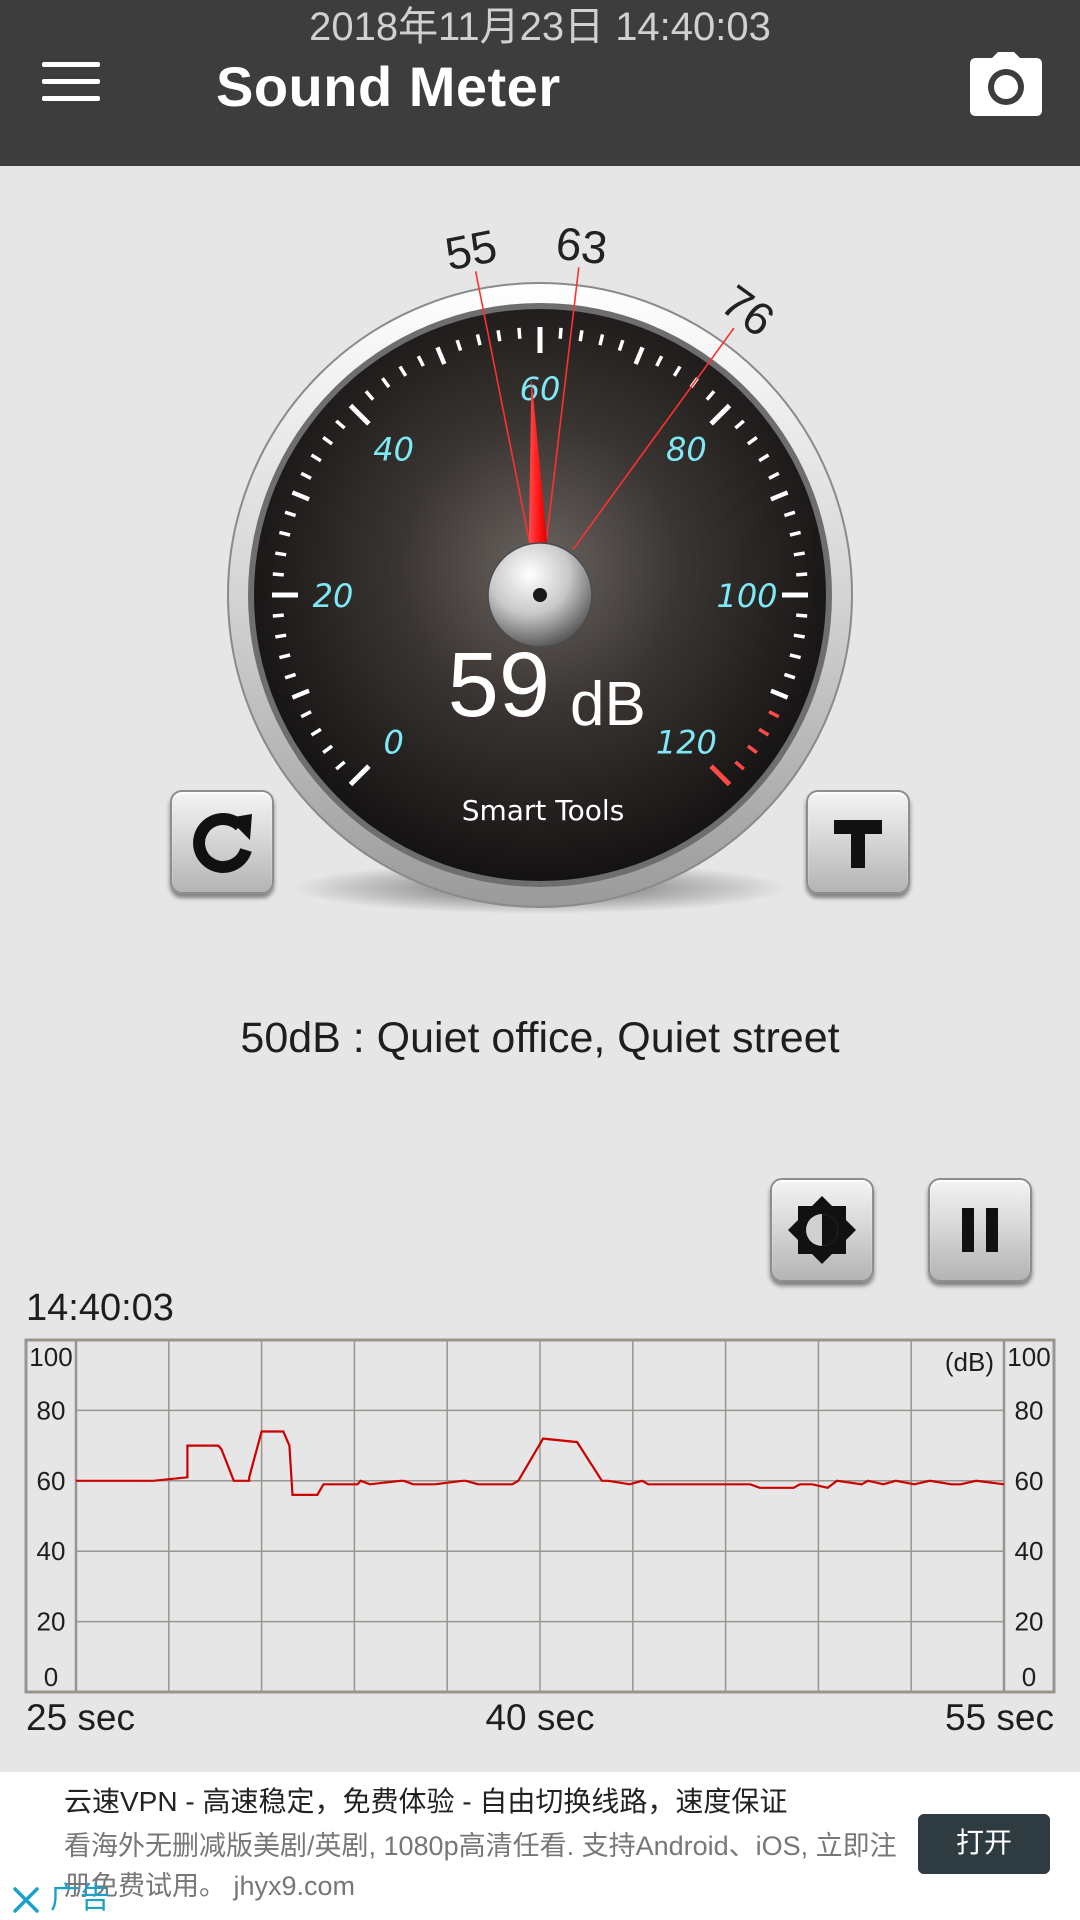 The image size is (1080, 1920). I want to click on status-datetime: 2018年11月23日 14:40:03, so click(540, 27).